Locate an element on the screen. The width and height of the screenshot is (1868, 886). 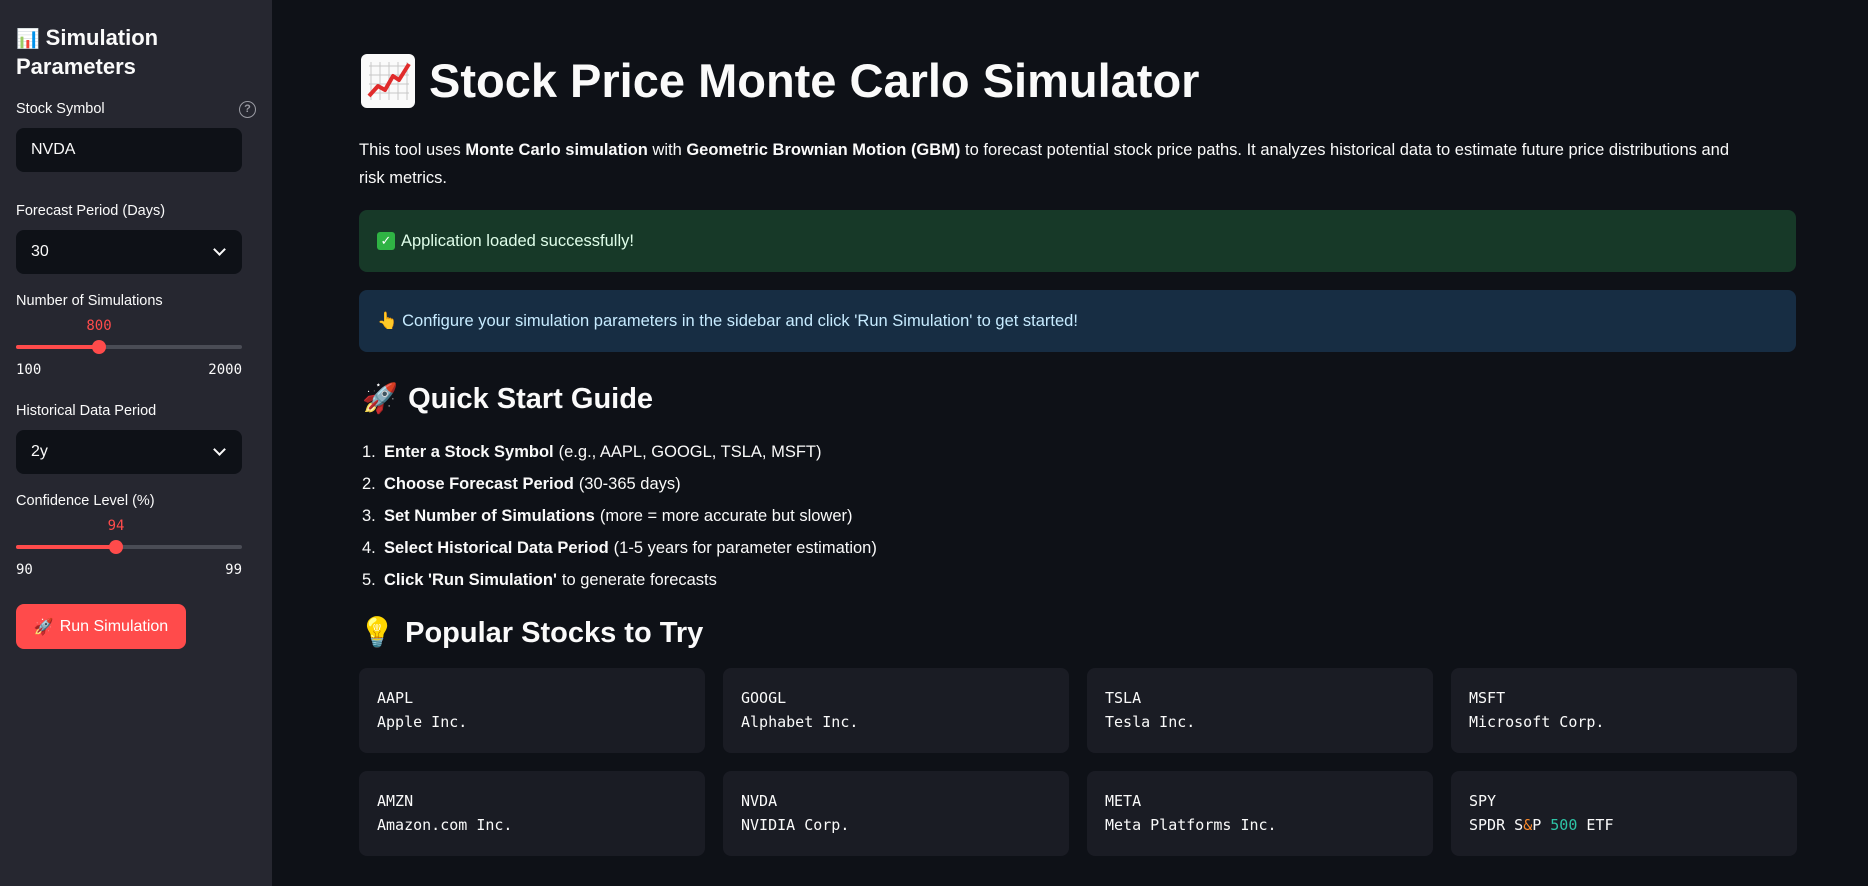
run-simulation-label: Run Simulation is located at coordinates (114, 626).